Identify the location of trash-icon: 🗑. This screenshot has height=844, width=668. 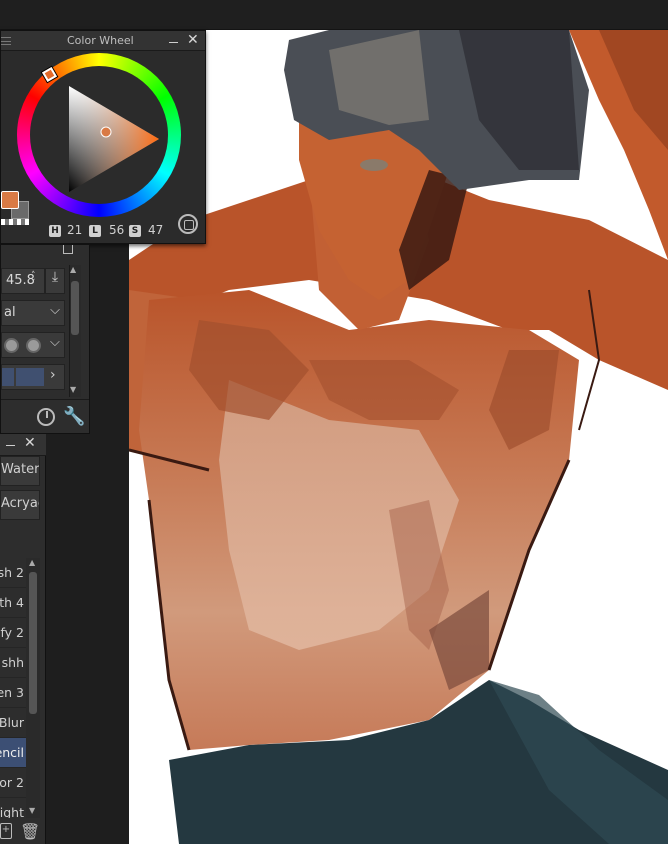
(30, 831).